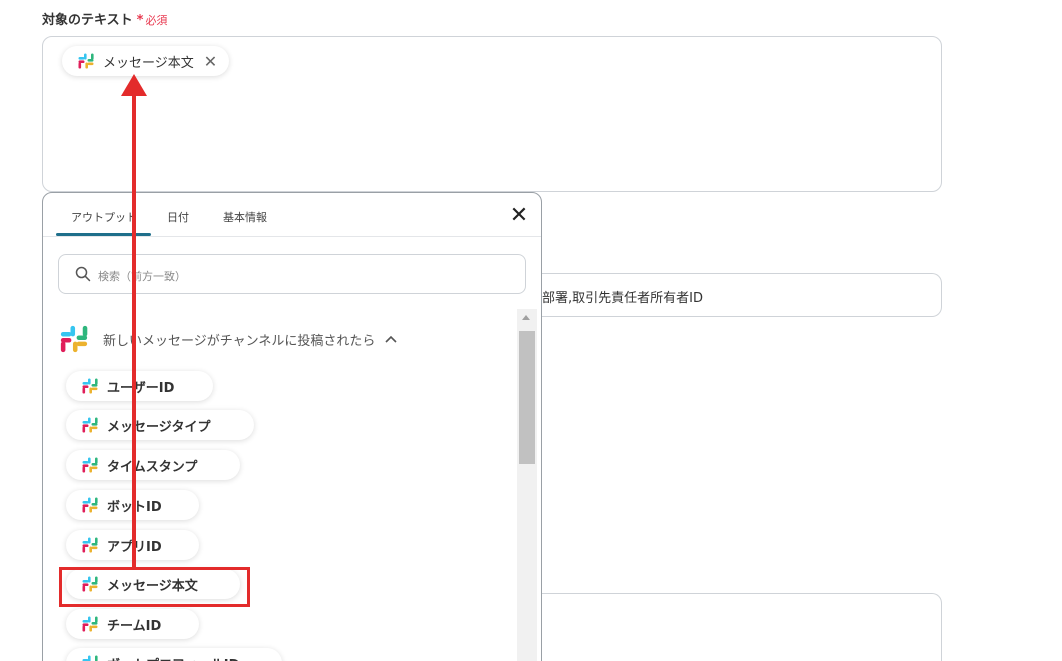 This screenshot has width=1062, height=661. I want to click on annotation-arrow, so click(134, 320).